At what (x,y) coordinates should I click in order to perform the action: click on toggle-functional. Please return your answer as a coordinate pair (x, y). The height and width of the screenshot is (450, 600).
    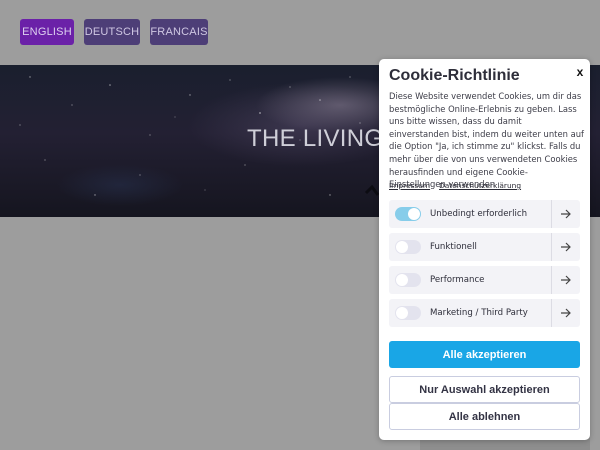
    Looking at the image, I should click on (408, 247).